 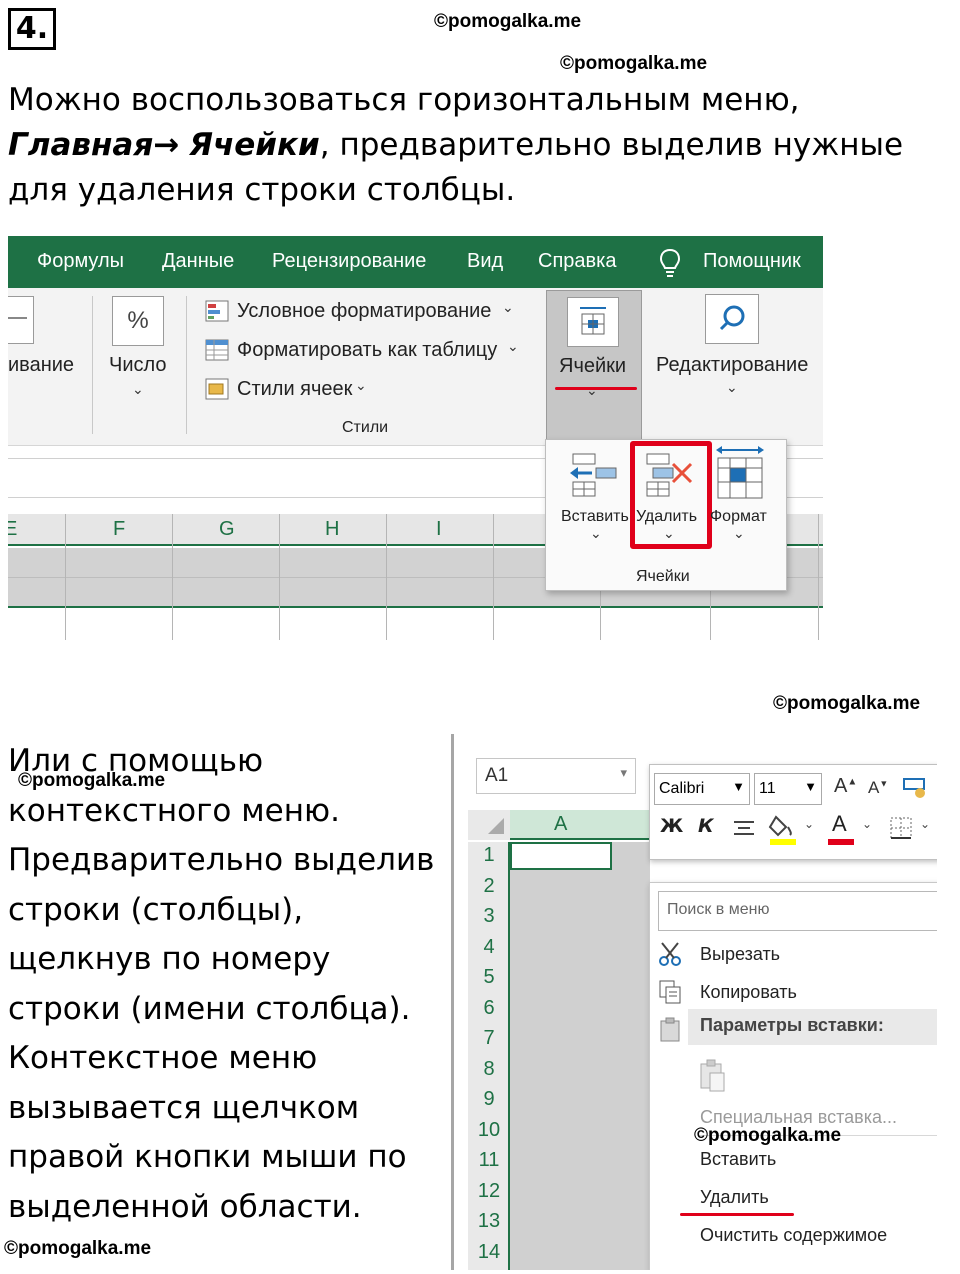 I want to click on format-cells-icon, so click(x=740, y=473).